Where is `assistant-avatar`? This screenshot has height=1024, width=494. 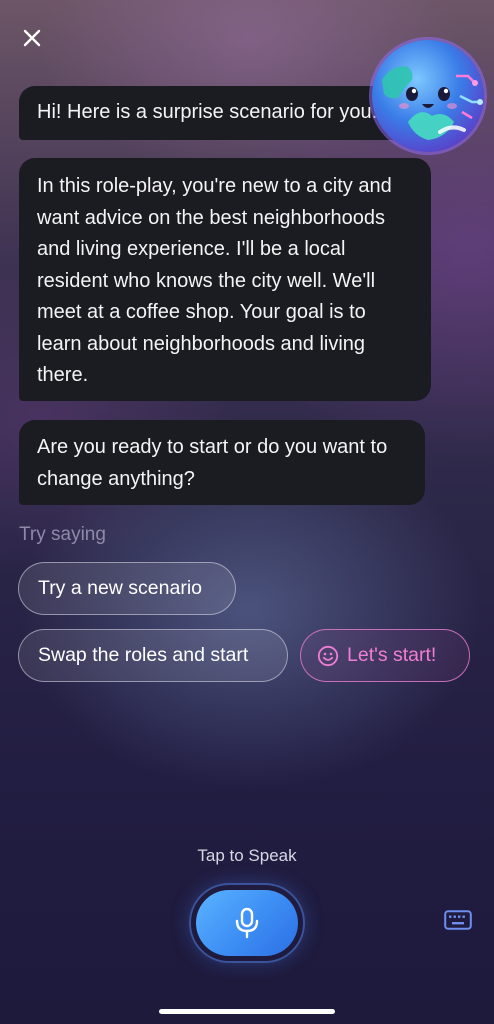 assistant-avatar is located at coordinates (428, 96).